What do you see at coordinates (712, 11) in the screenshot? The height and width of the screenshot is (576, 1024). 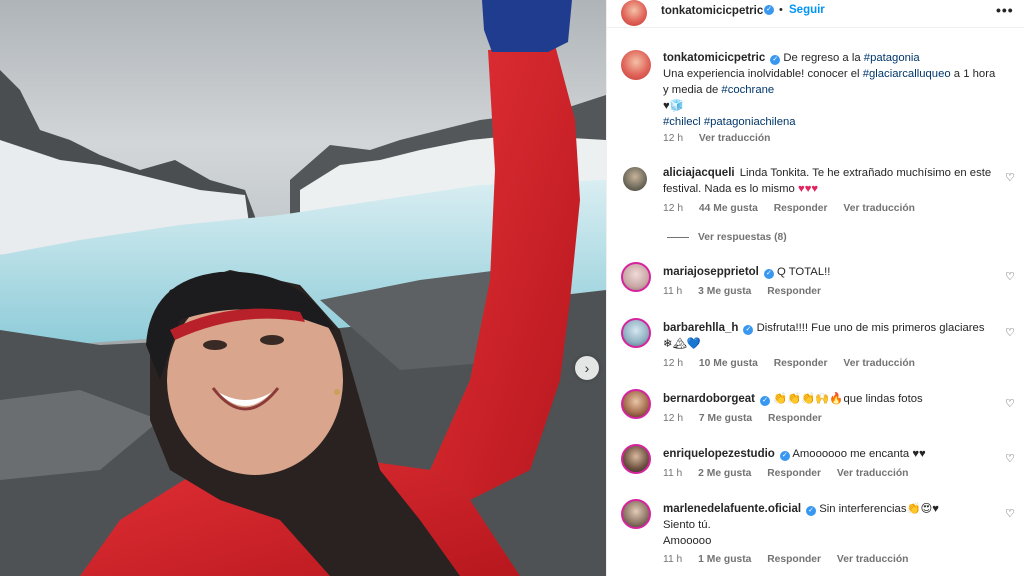 I see `author-username: tonkatomicicpetric` at bounding box center [712, 11].